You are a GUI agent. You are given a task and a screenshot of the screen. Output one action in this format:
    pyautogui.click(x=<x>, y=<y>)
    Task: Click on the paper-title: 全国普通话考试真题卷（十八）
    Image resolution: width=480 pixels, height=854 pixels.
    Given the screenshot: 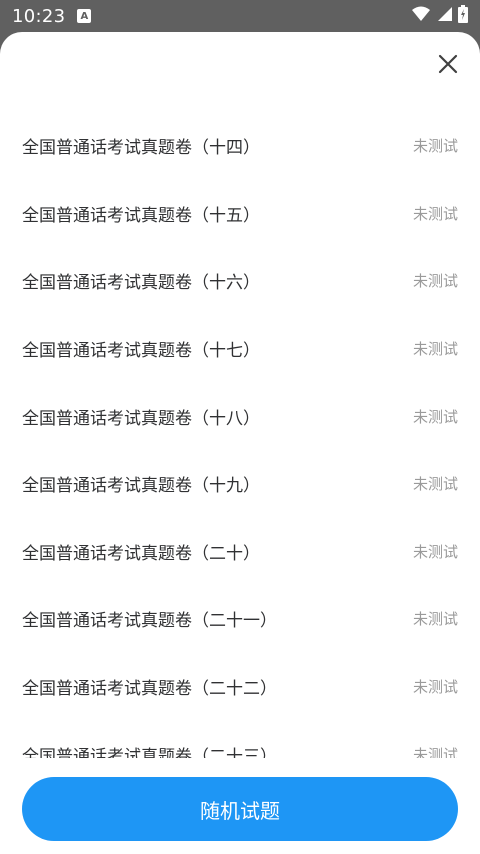 What is the action you would take?
    pyautogui.click(x=141, y=418)
    